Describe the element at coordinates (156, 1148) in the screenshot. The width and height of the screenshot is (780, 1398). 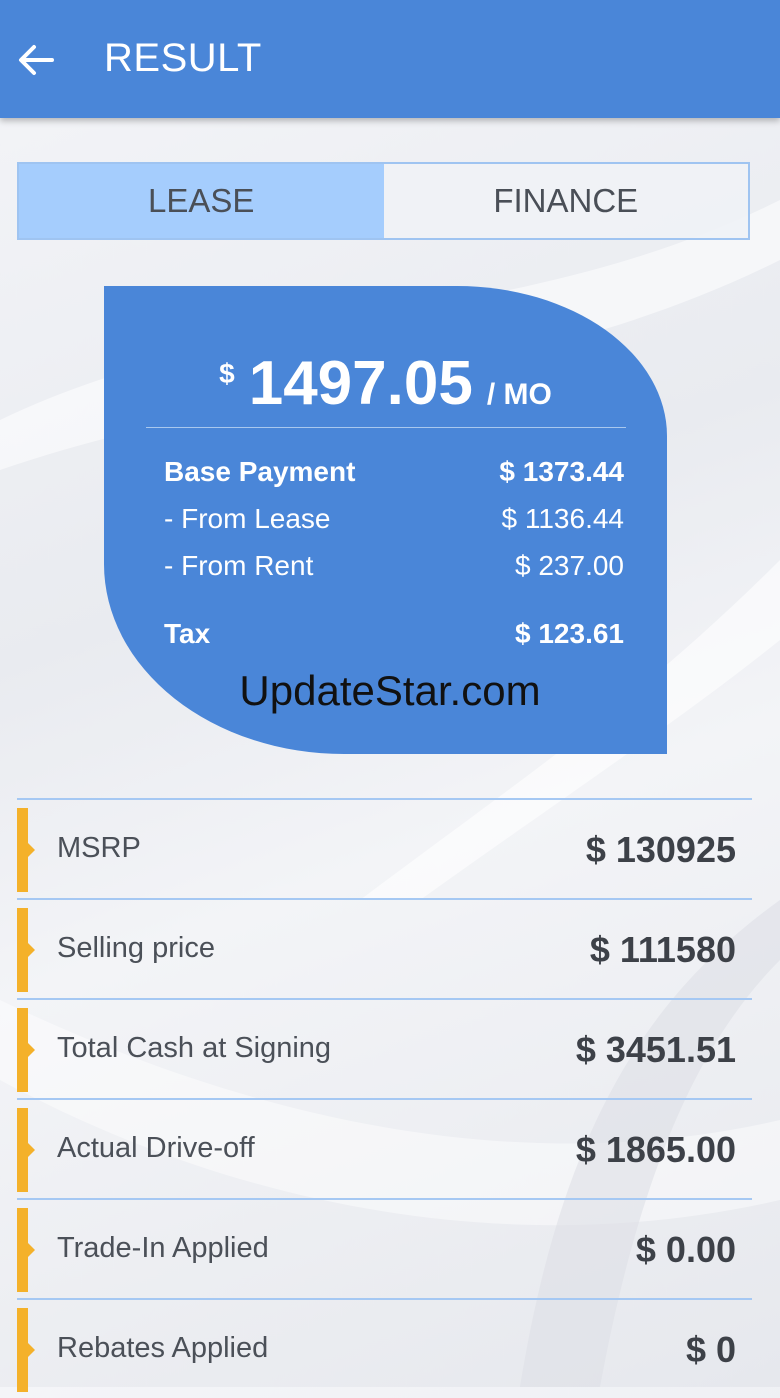
I see `row-label: Actual Drive-off` at that location.